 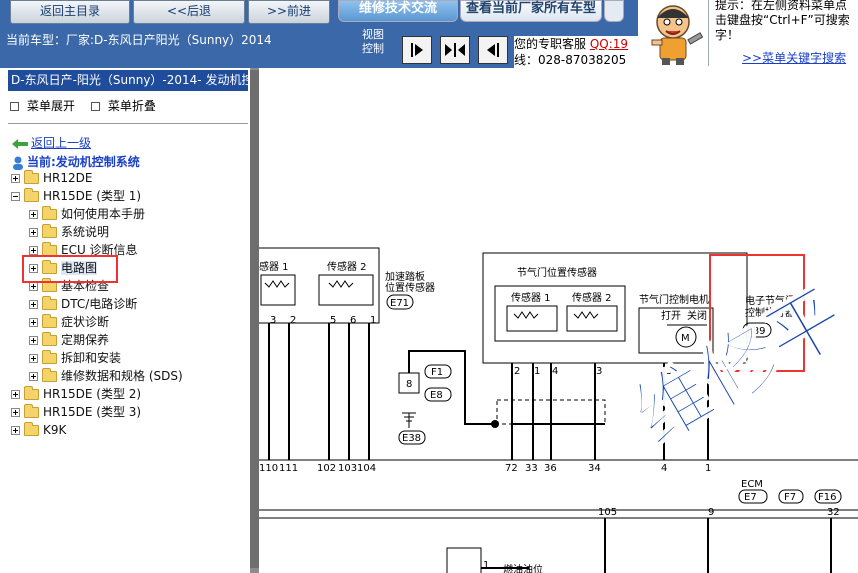 What do you see at coordinates (61, 143) in the screenshot?
I see `back-up-label: 返回上一级` at bounding box center [61, 143].